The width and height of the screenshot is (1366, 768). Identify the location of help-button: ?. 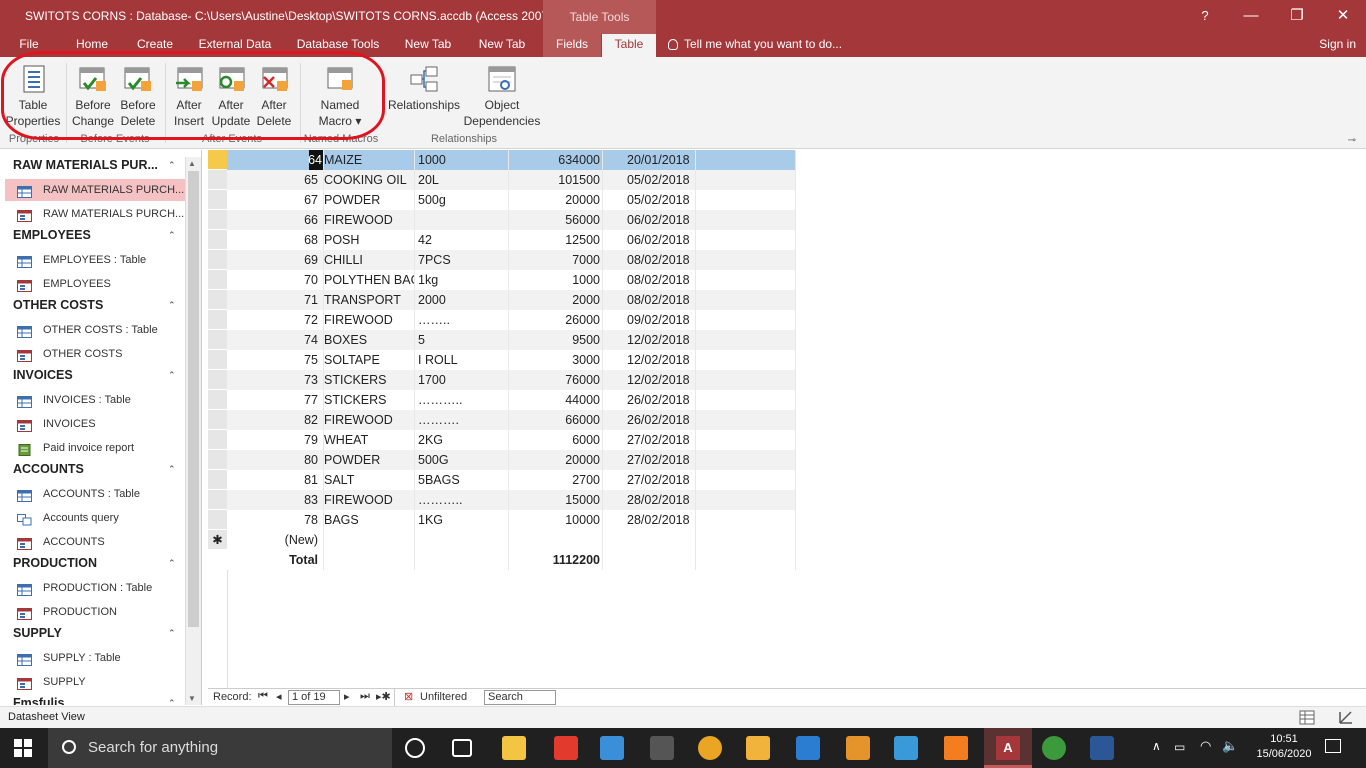
(1205, 17).